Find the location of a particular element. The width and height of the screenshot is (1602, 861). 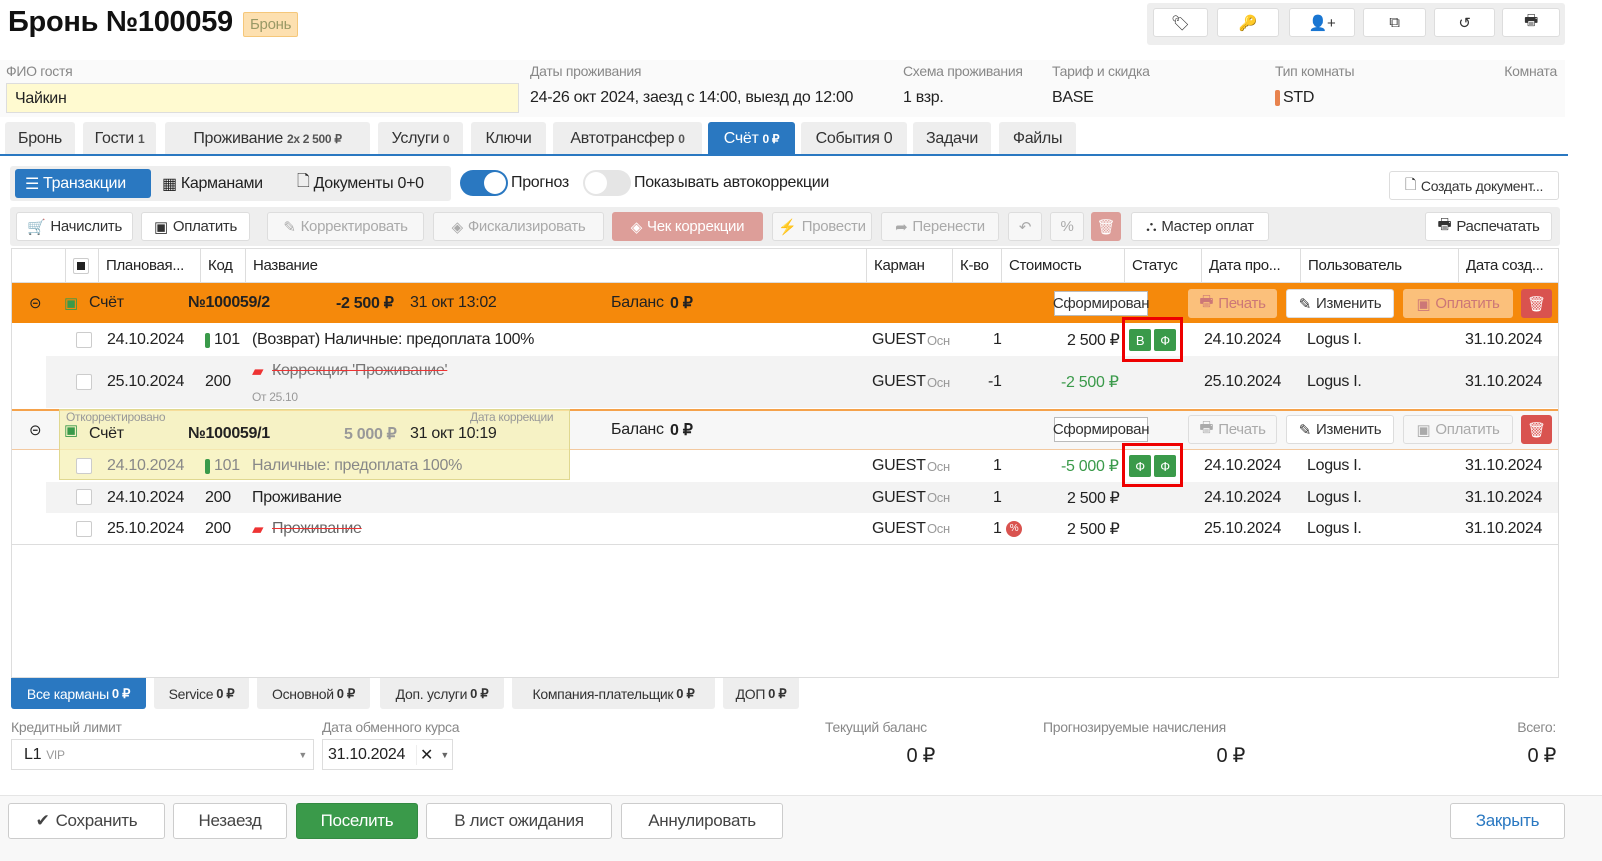

dates-label: Даты проживания is located at coordinates (586, 71).